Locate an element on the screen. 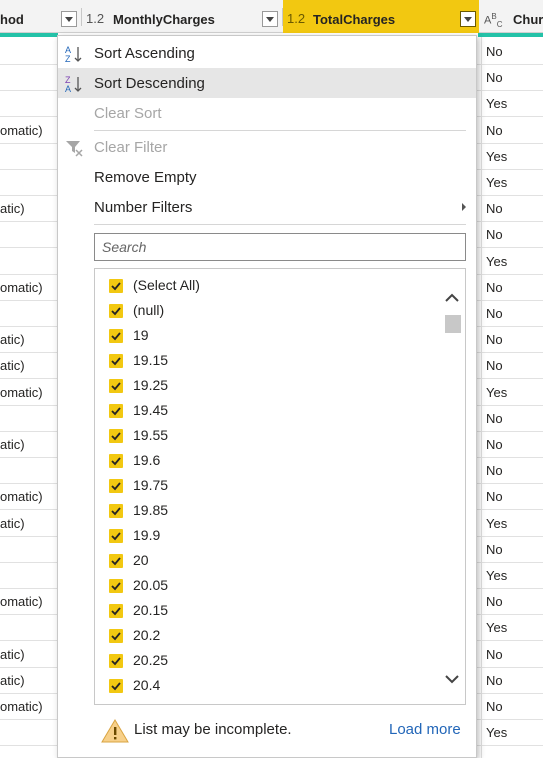 The image size is (543, 758). filter-value-item: 20.2 is located at coordinates (267, 635).